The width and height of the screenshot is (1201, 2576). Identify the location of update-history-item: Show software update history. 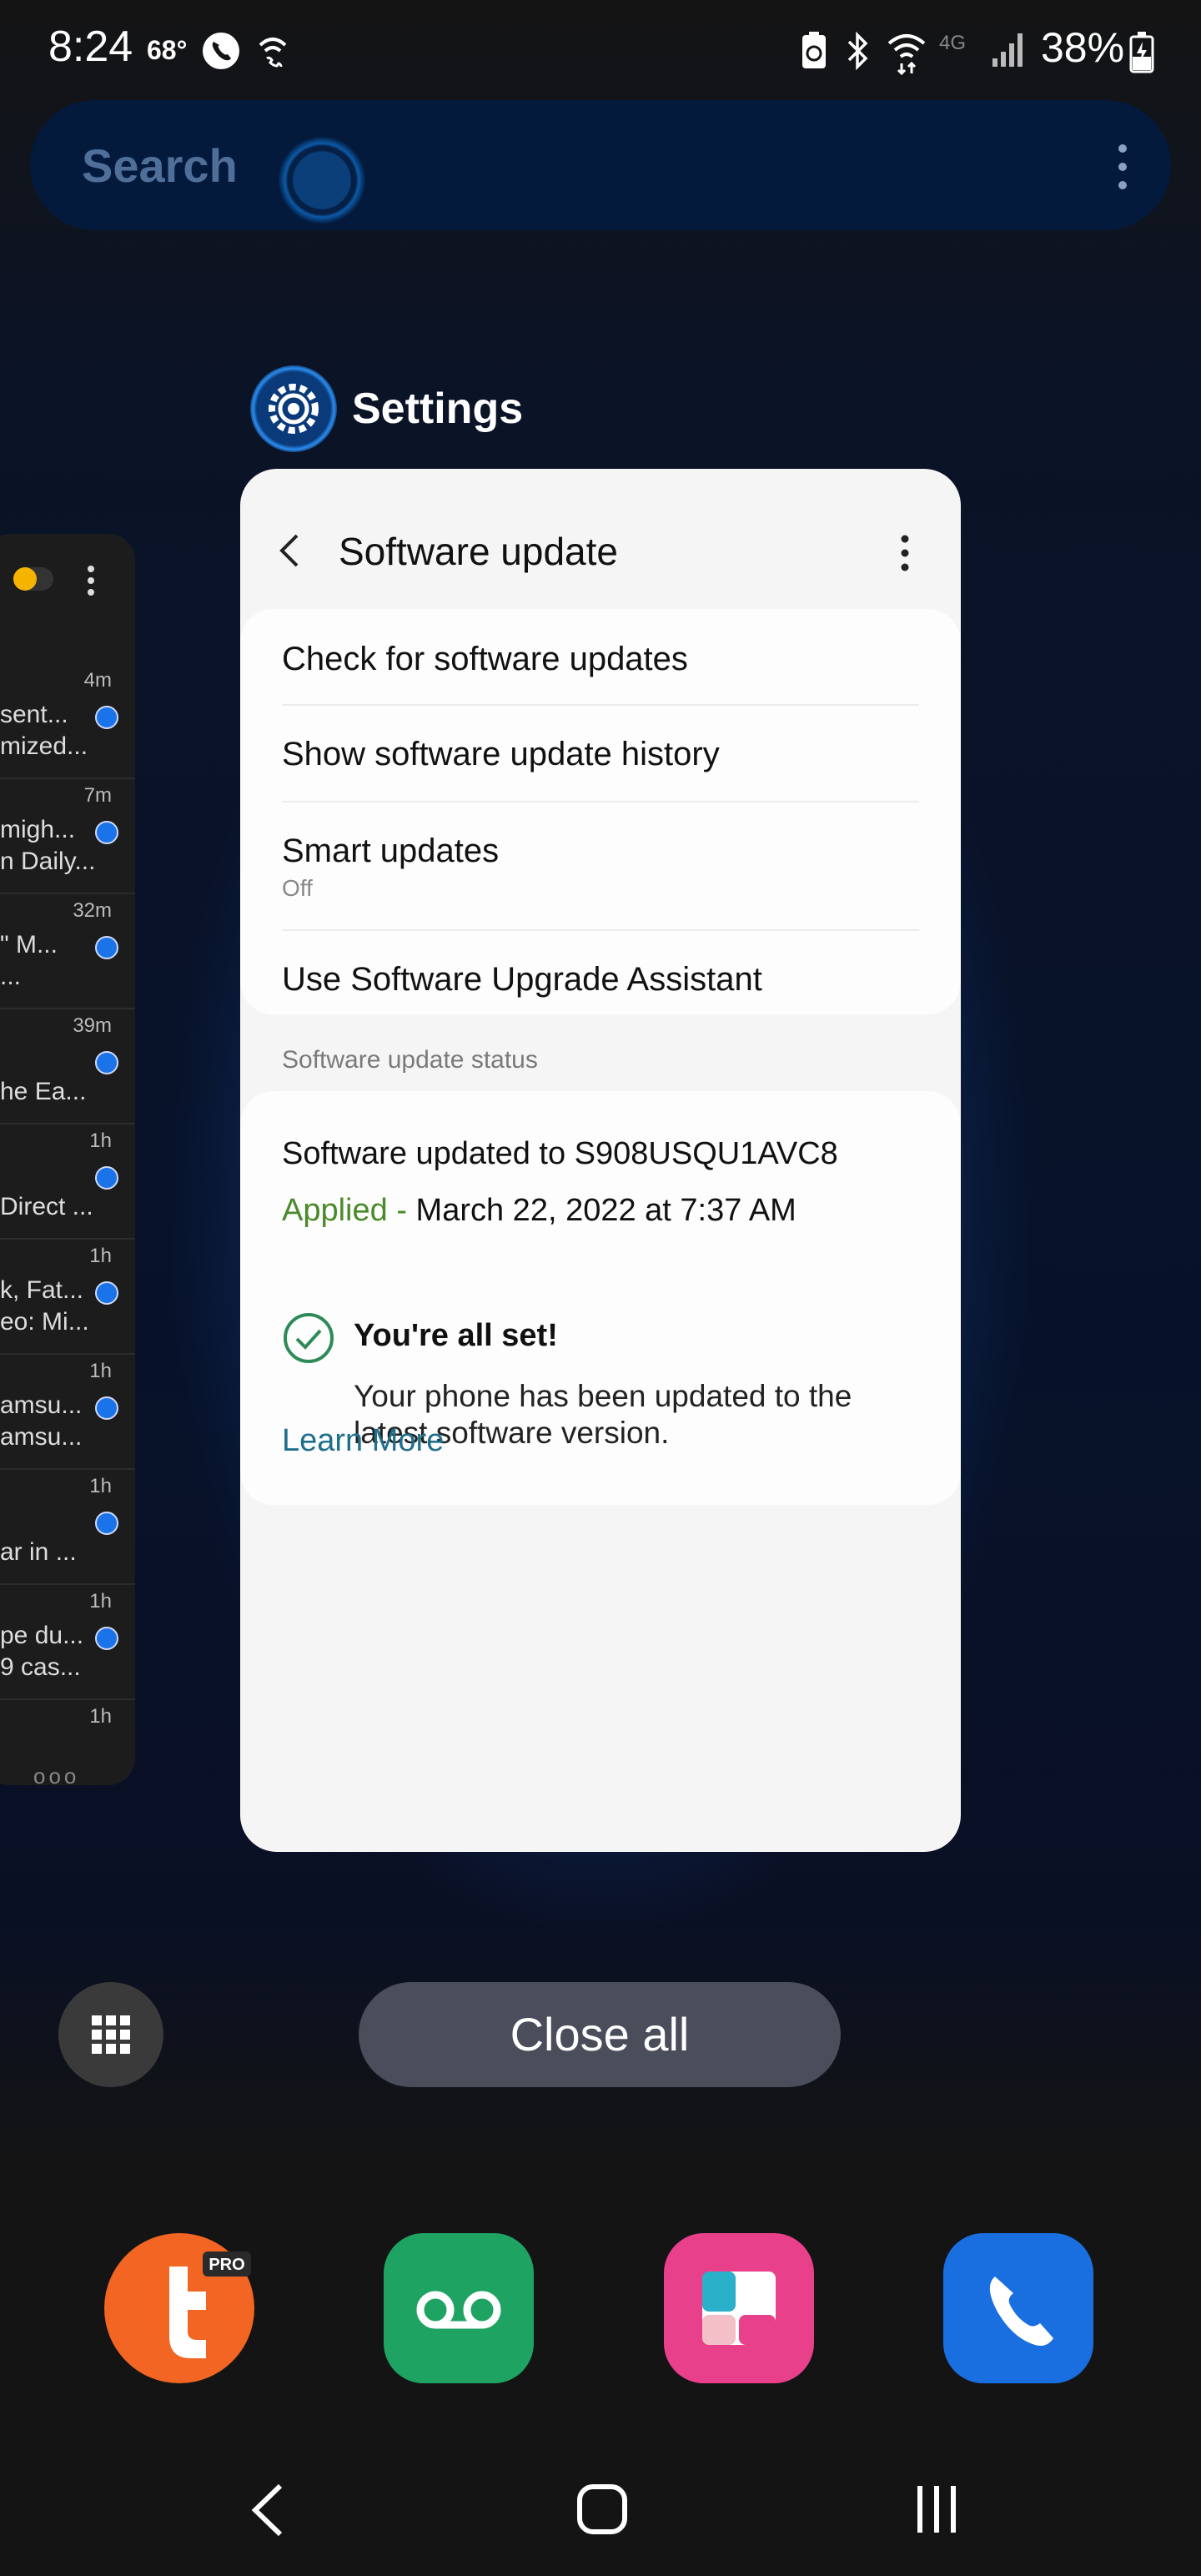
(601, 754).